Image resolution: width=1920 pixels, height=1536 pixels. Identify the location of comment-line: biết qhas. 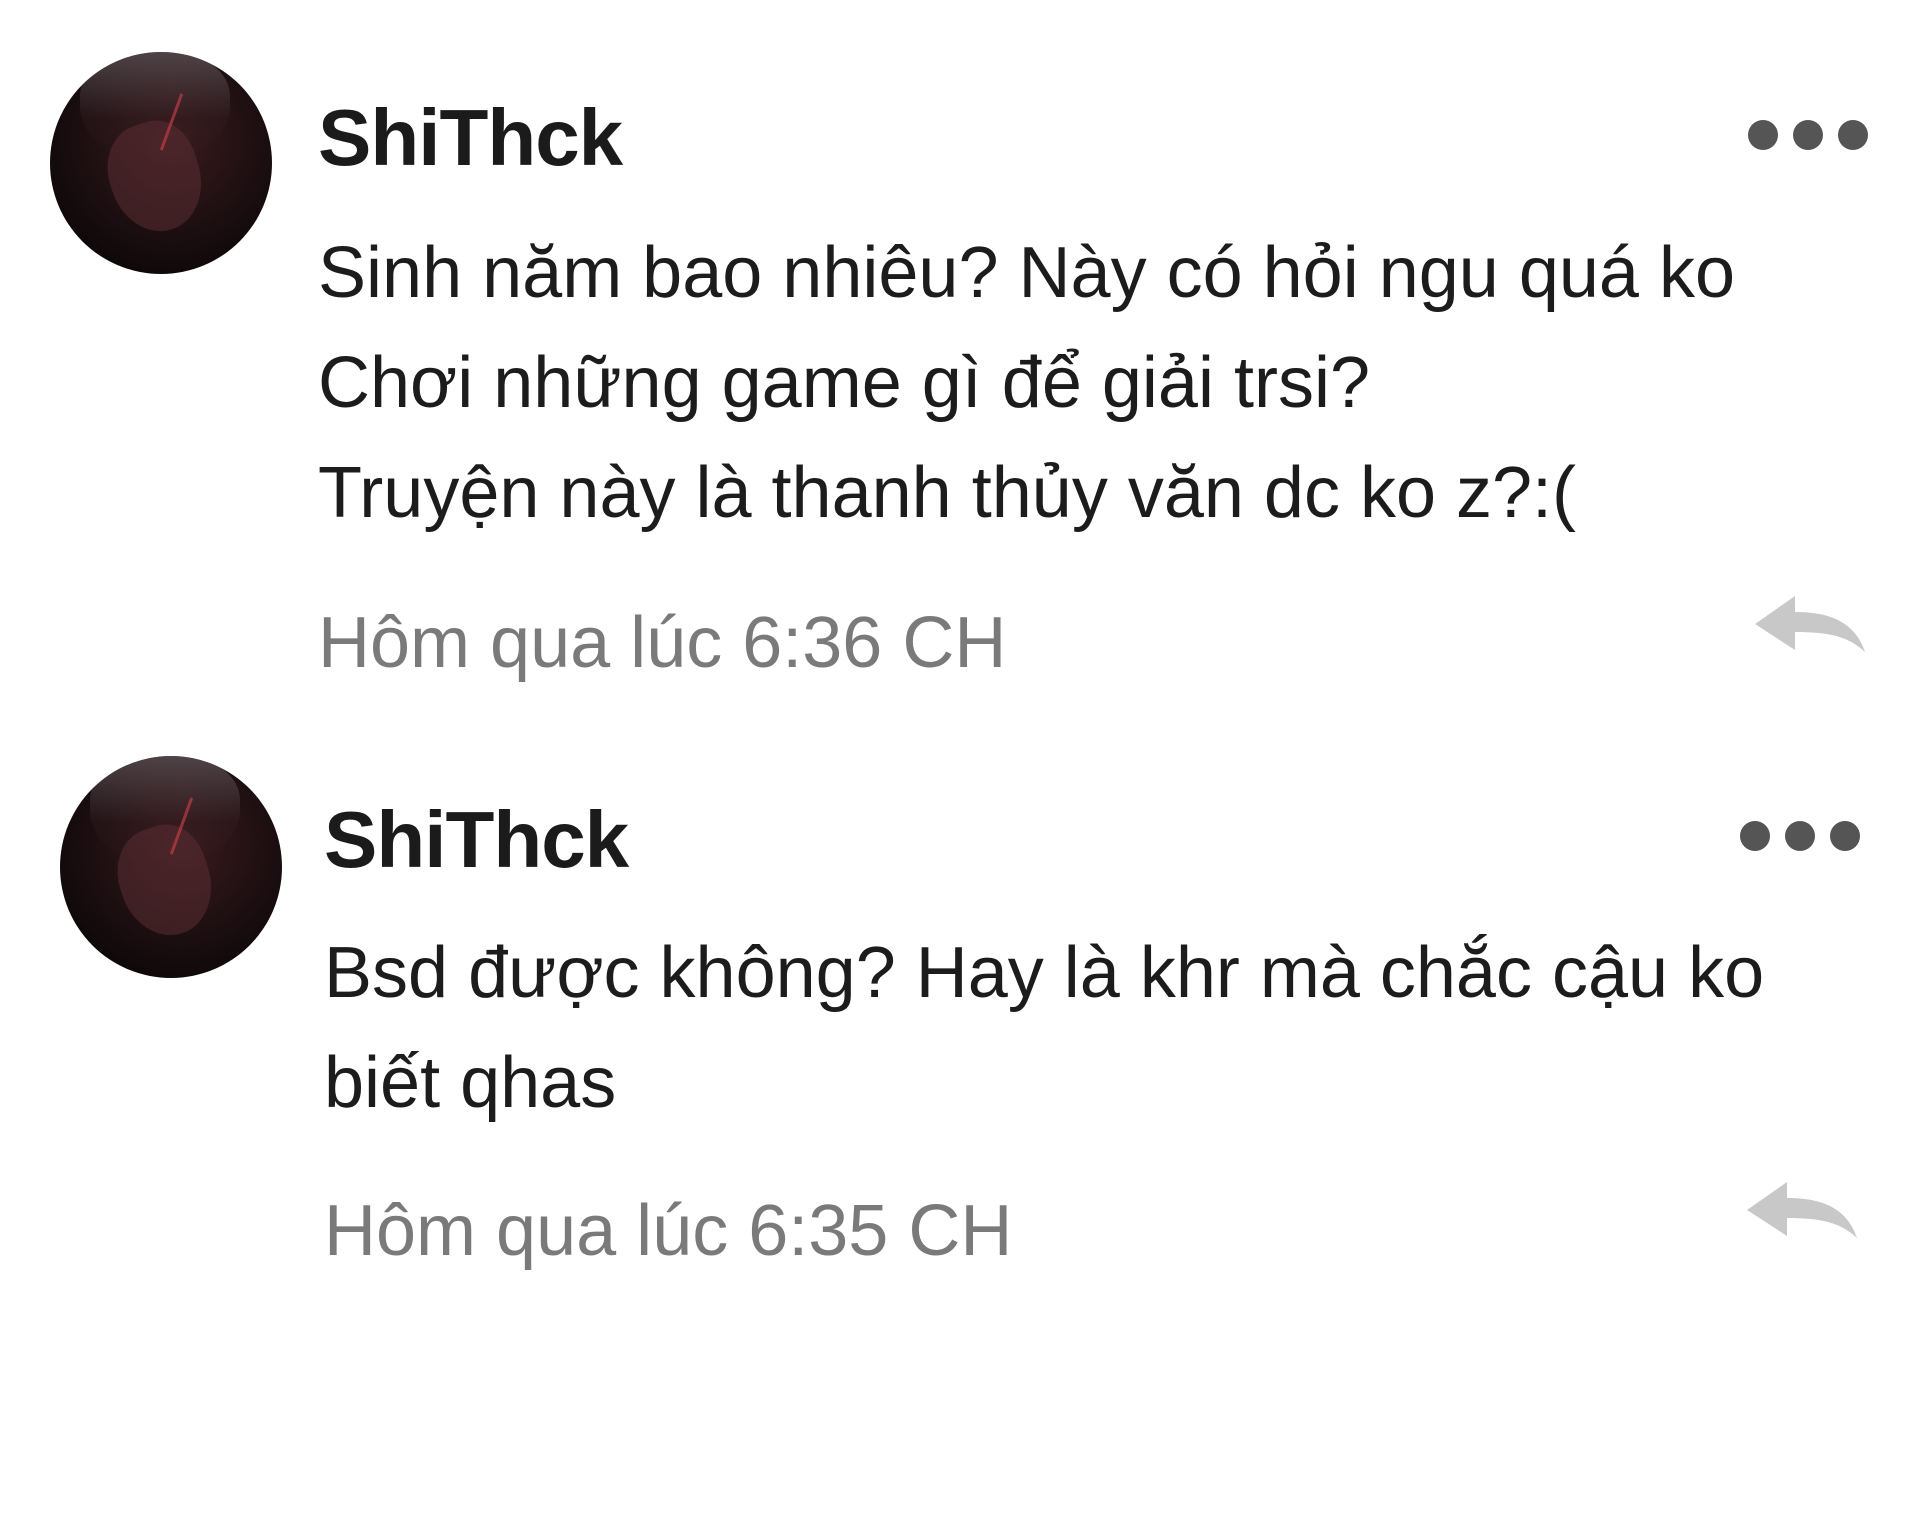
(470, 1083).